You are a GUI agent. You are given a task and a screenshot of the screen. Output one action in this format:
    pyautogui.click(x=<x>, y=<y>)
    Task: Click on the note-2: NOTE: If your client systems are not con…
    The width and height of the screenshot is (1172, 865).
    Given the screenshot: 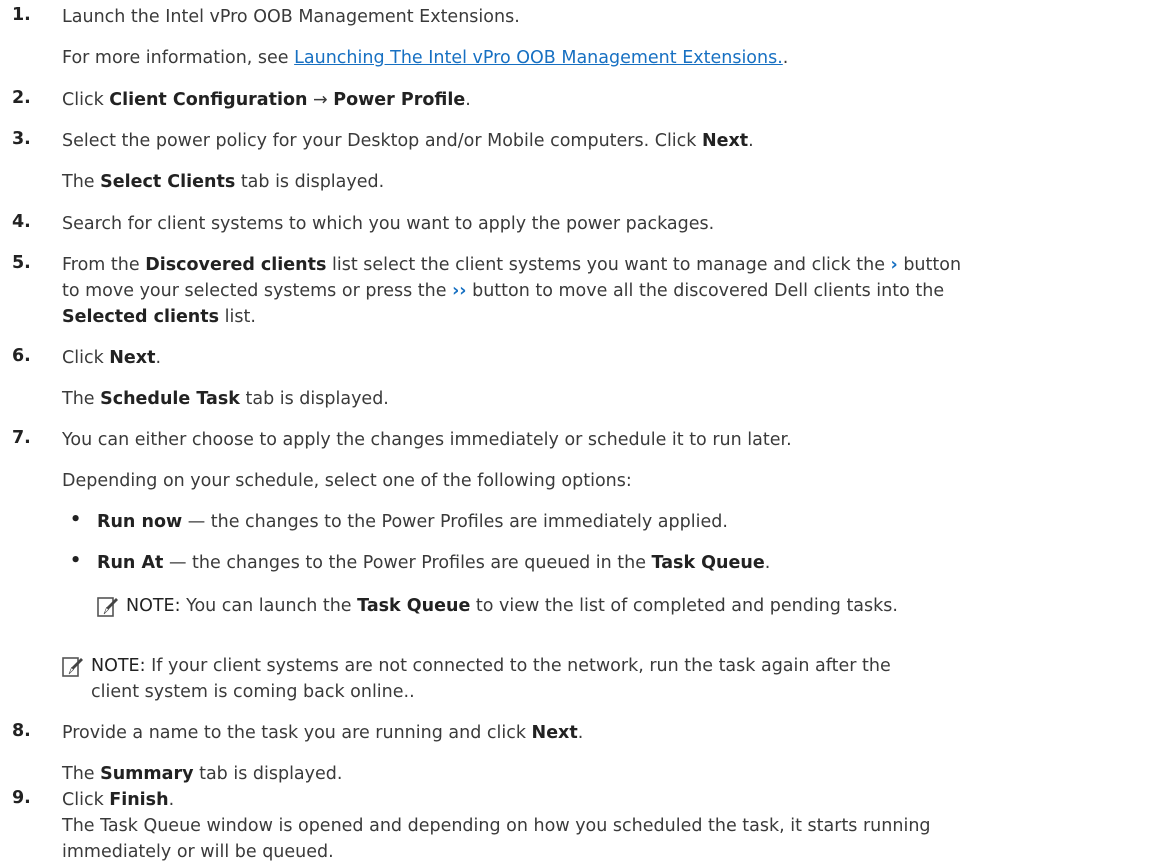 What is the action you would take?
    pyautogui.click(x=491, y=666)
    